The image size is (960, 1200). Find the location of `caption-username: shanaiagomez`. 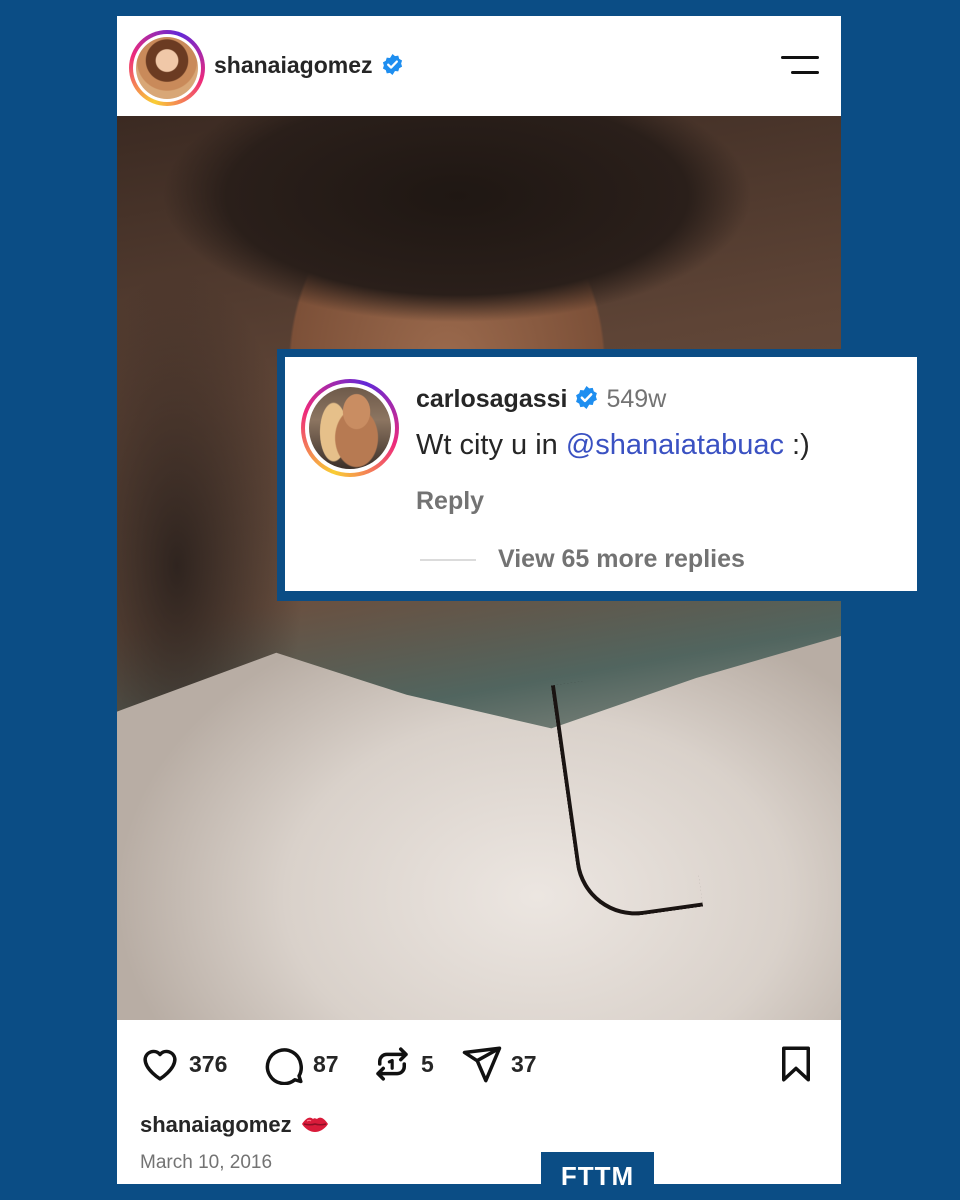

caption-username: shanaiagomez is located at coordinates (216, 1124).